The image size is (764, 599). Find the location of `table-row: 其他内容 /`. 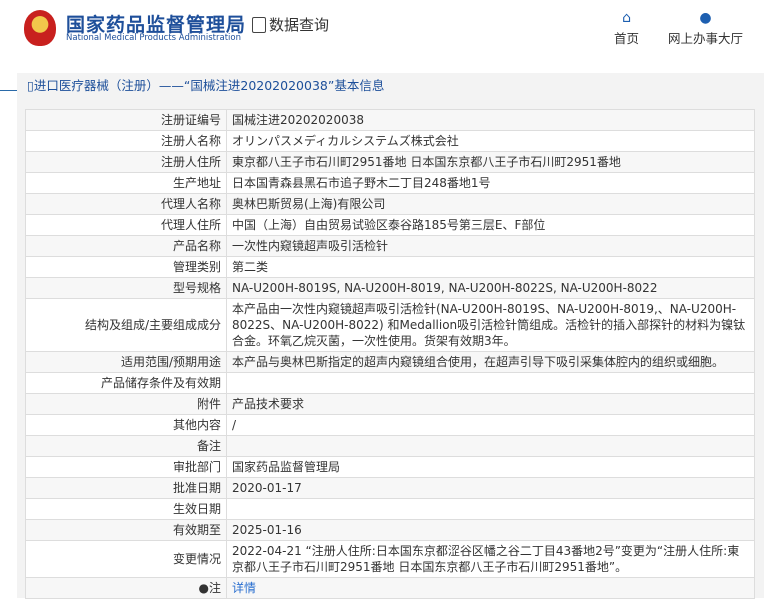

table-row: 其他内容 / is located at coordinates (390, 425).